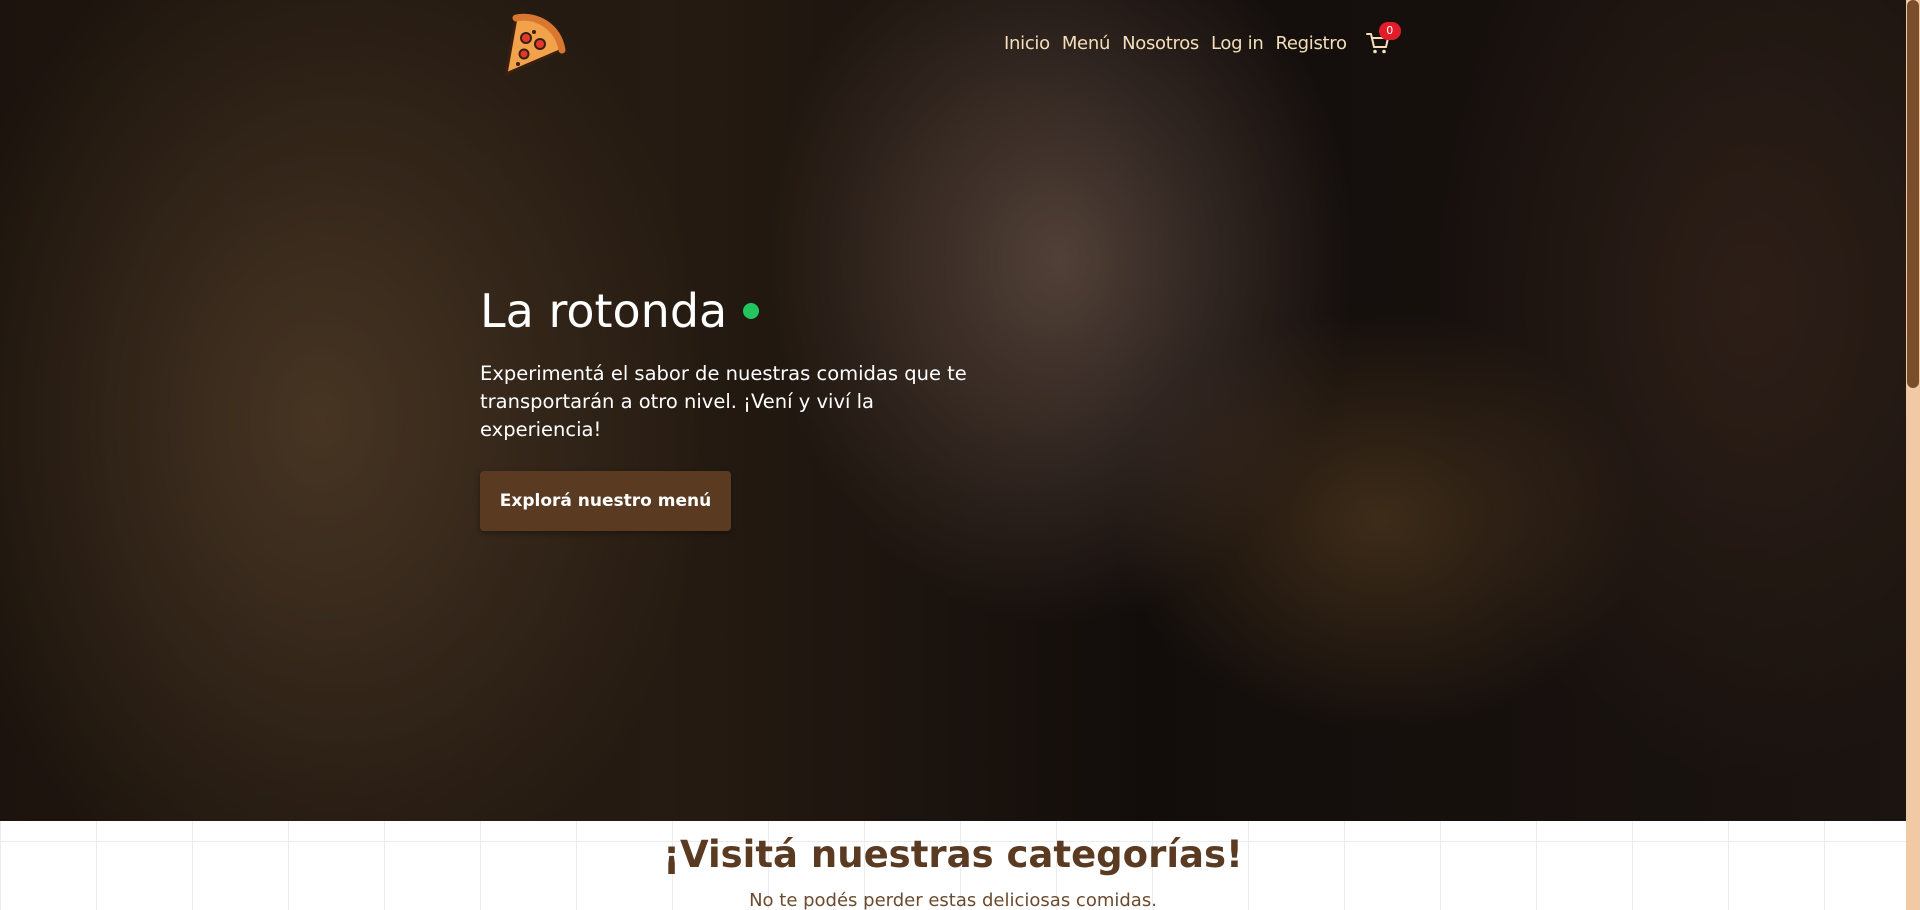 The height and width of the screenshot is (910, 1920). What do you see at coordinates (605, 501) in the screenshot?
I see `explore-menu-button: Explorá nuestro menú` at bounding box center [605, 501].